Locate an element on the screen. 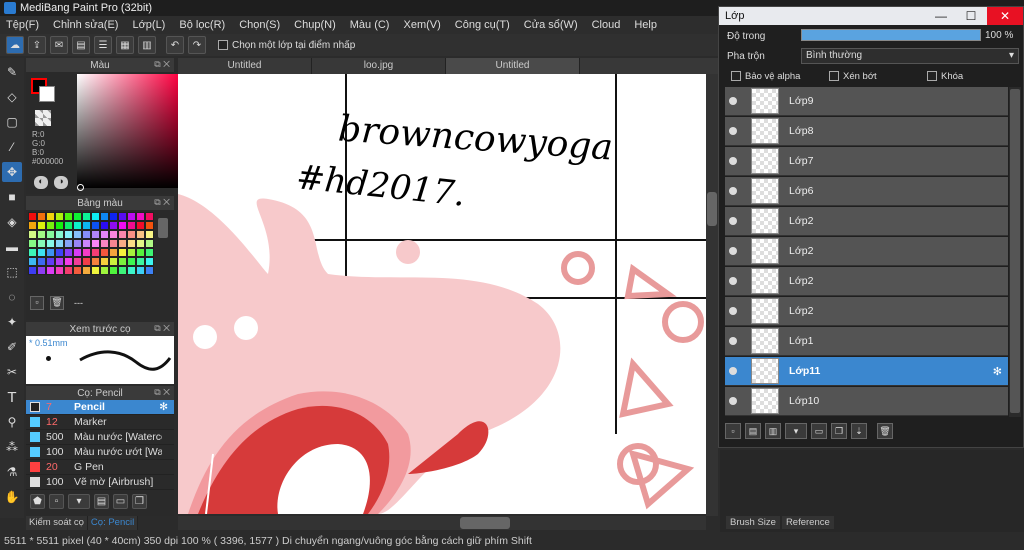 The width and height of the screenshot is (1024, 550). doc-tab: loo.jpg is located at coordinates (379, 66).